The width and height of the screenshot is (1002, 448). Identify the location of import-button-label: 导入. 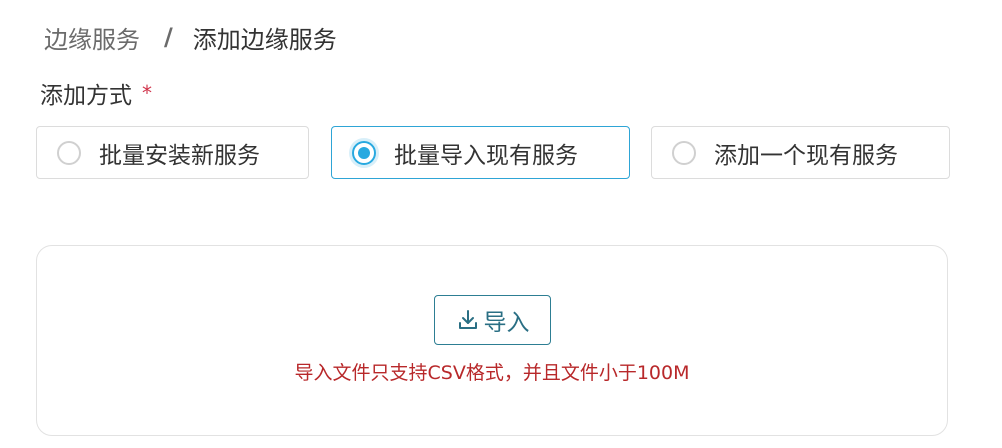
(506, 323).